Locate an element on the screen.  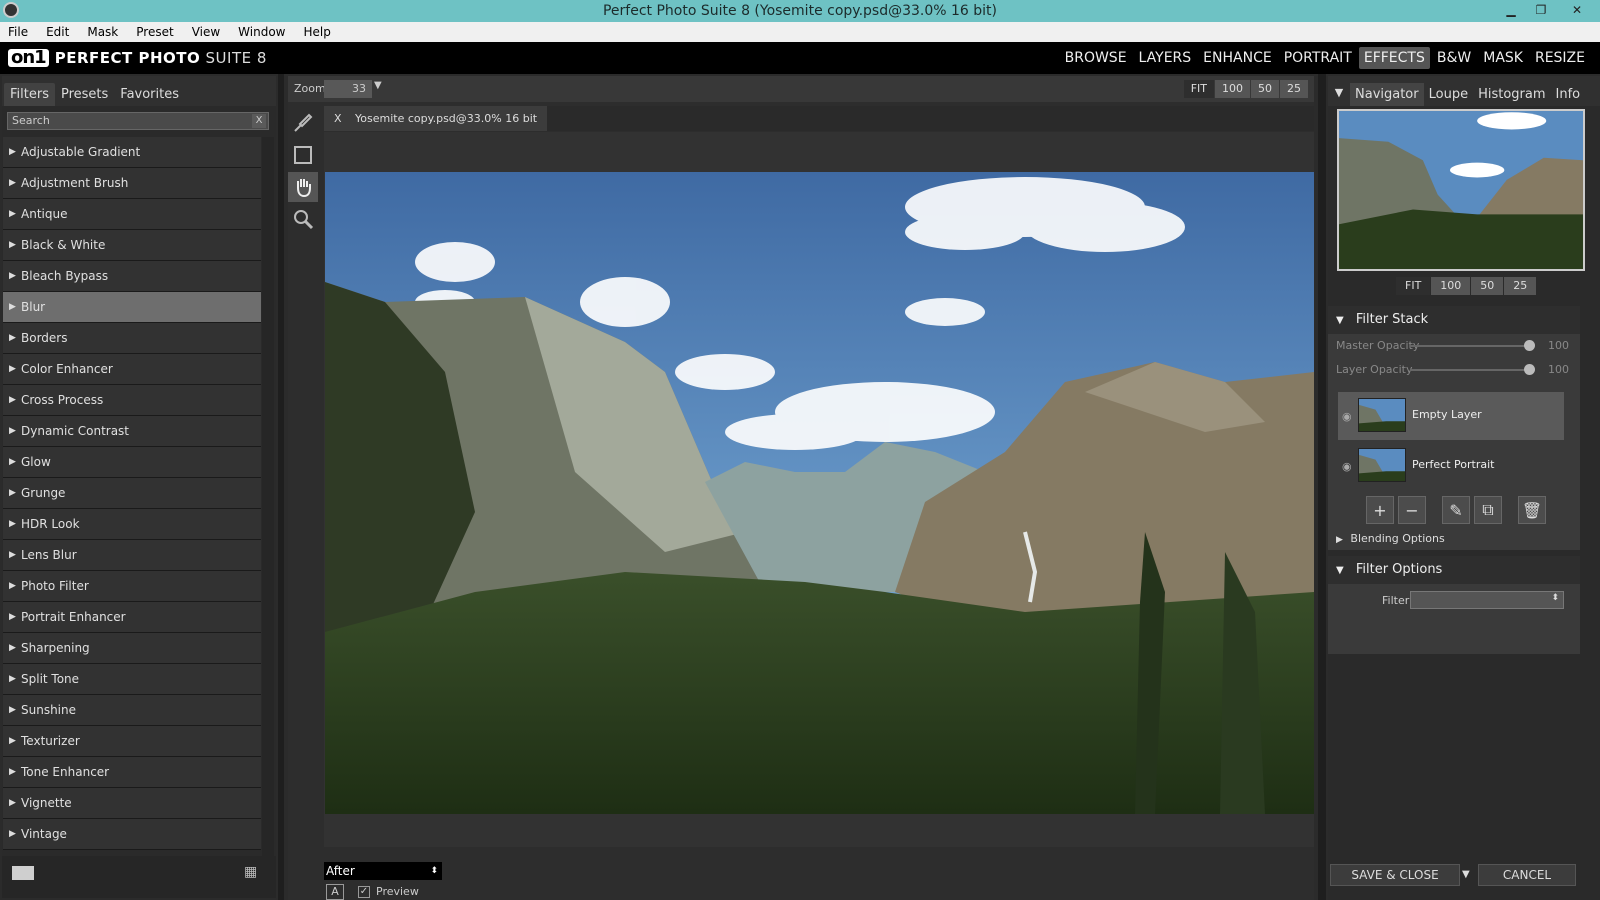
module-tab-resize: RESIZE is located at coordinates (1560, 58).